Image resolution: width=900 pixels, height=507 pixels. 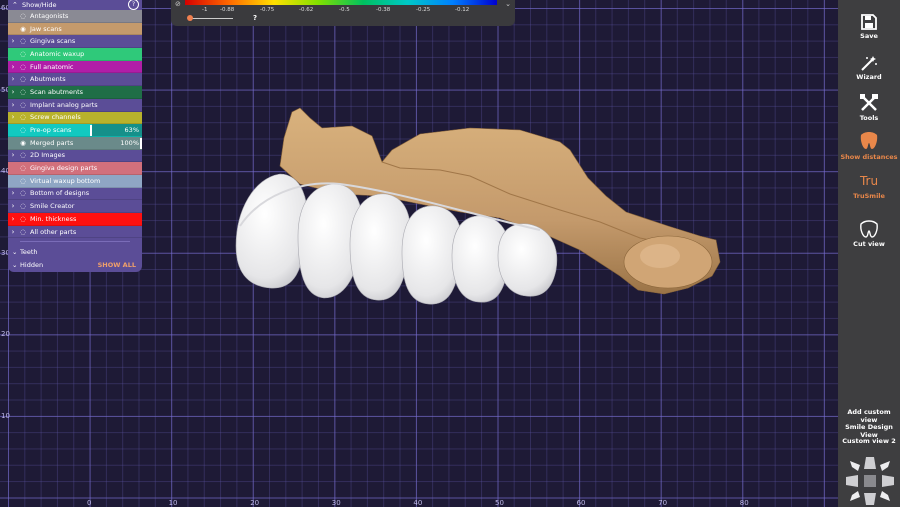 What do you see at coordinates (869, 244) in the screenshot?
I see `cut-view-label: Cut view` at bounding box center [869, 244].